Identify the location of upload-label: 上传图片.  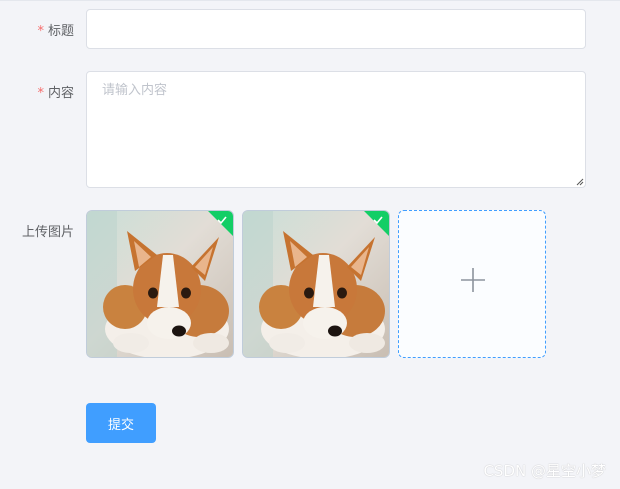
(47, 232).